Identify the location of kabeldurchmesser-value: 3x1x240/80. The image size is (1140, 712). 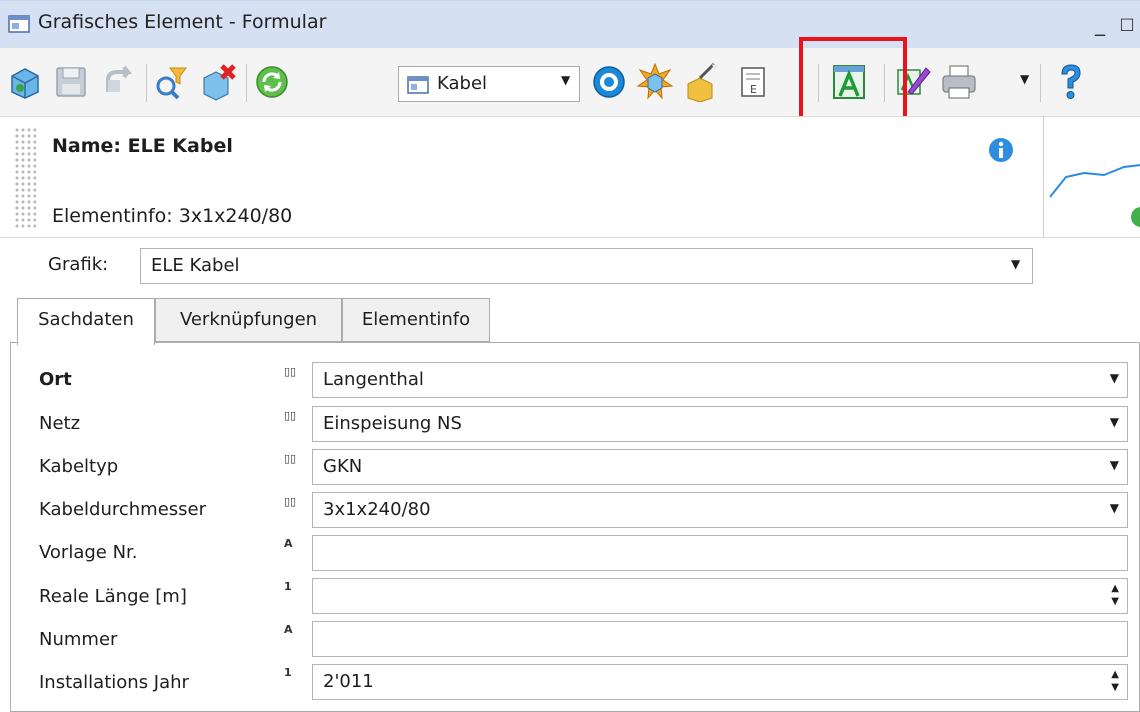
(377, 509).